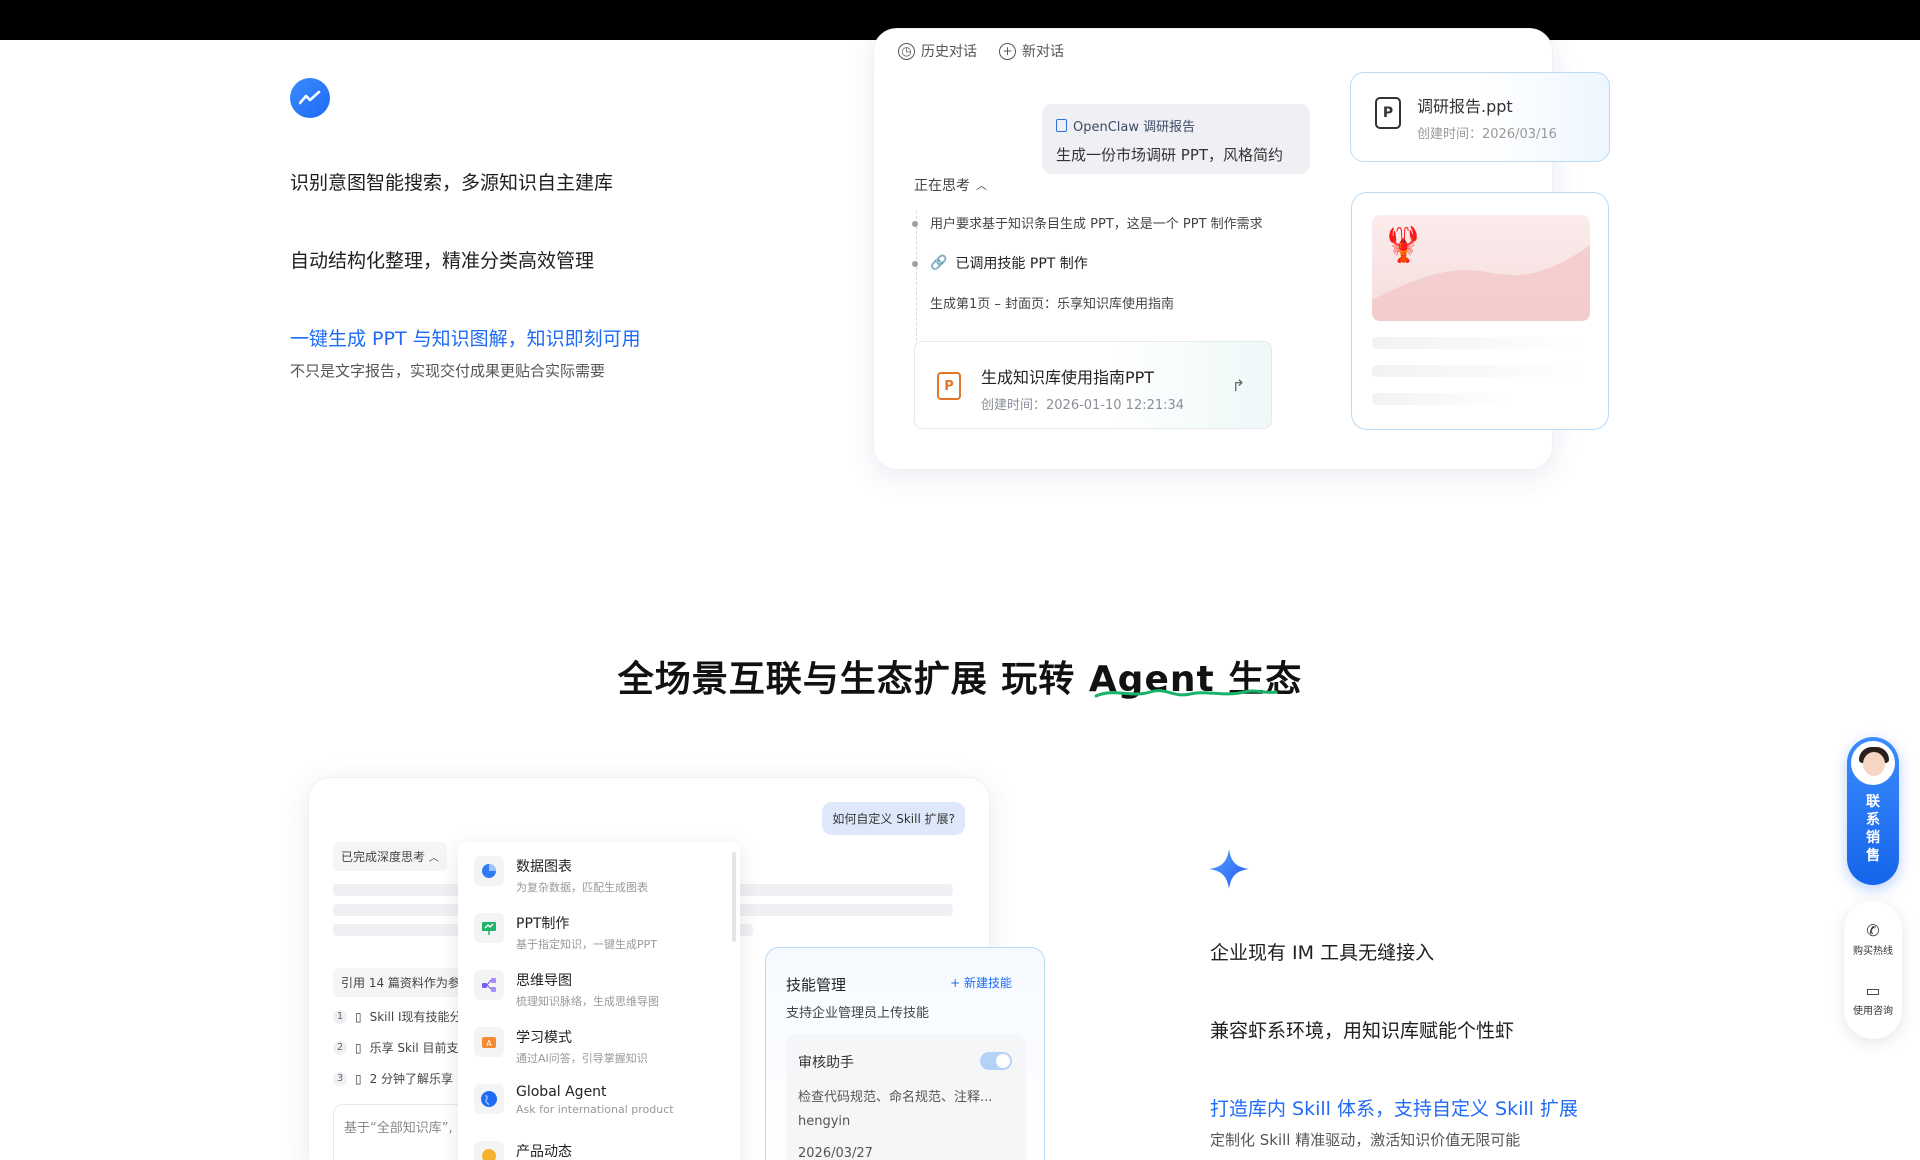  I want to click on thinking-toggle: 正在思考 ︿, so click(950, 185).